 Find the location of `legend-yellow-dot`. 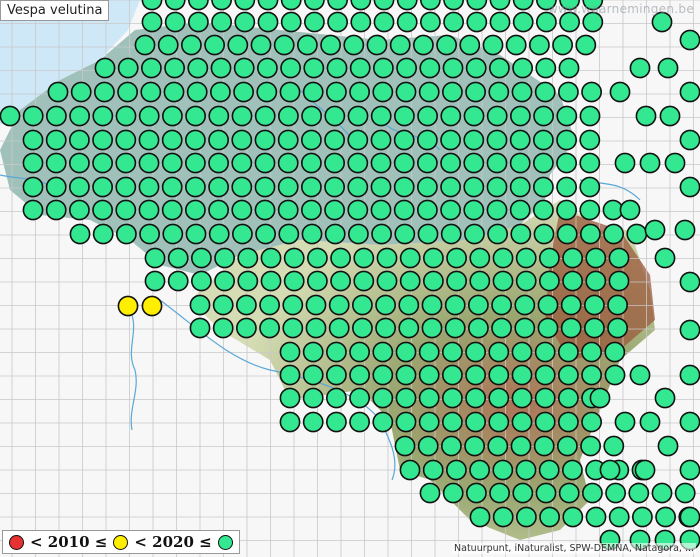

legend-yellow-dot is located at coordinates (121, 542).